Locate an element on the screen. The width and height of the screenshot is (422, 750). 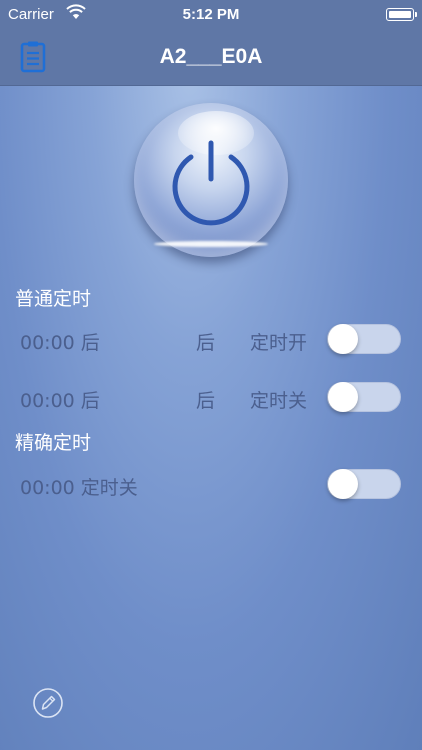
timer-off-label: 定时关 is located at coordinates (279, 401).